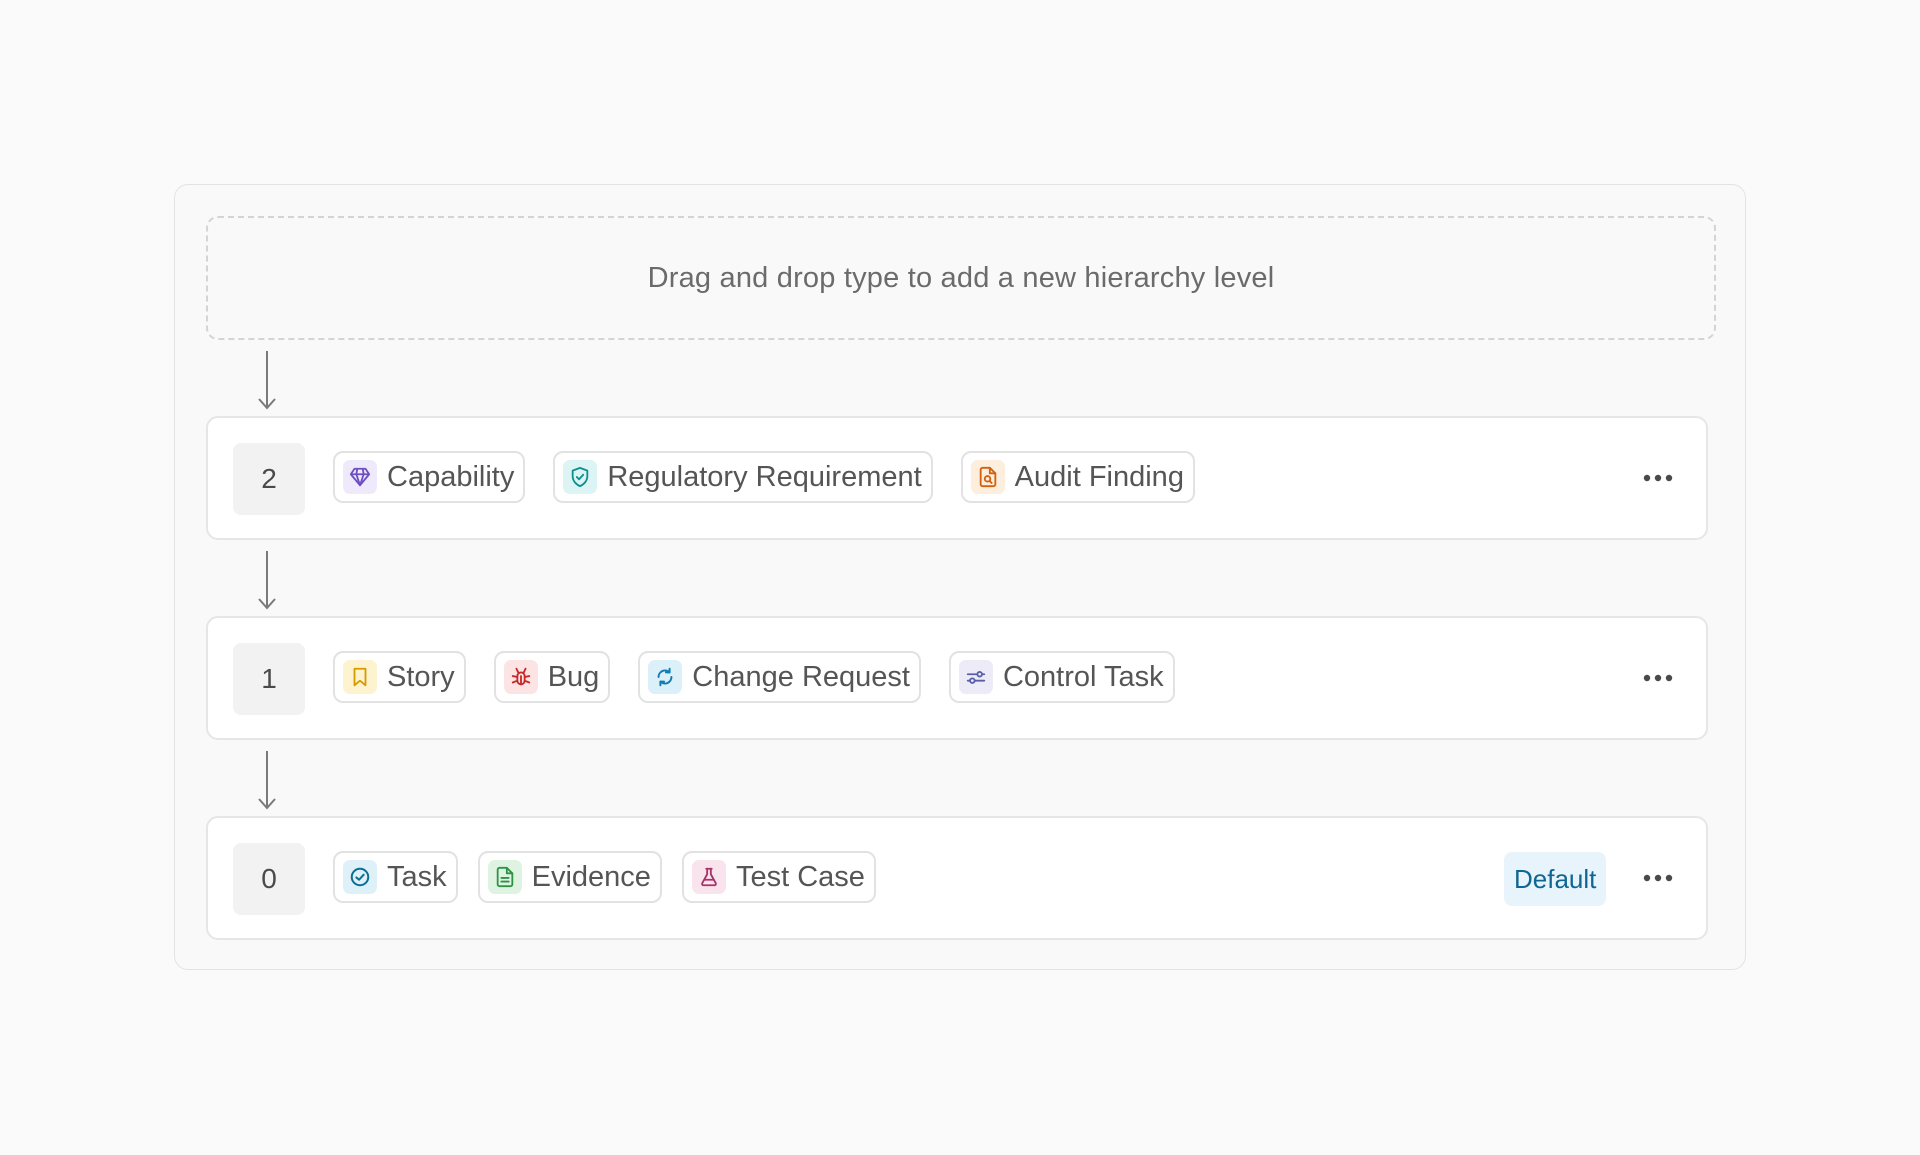 The image size is (1920, 1155). What do you see at coordinates (1083, 676) in the screenshot?
I see `chip-label: Control Task` at bounding box center [1083, 676].